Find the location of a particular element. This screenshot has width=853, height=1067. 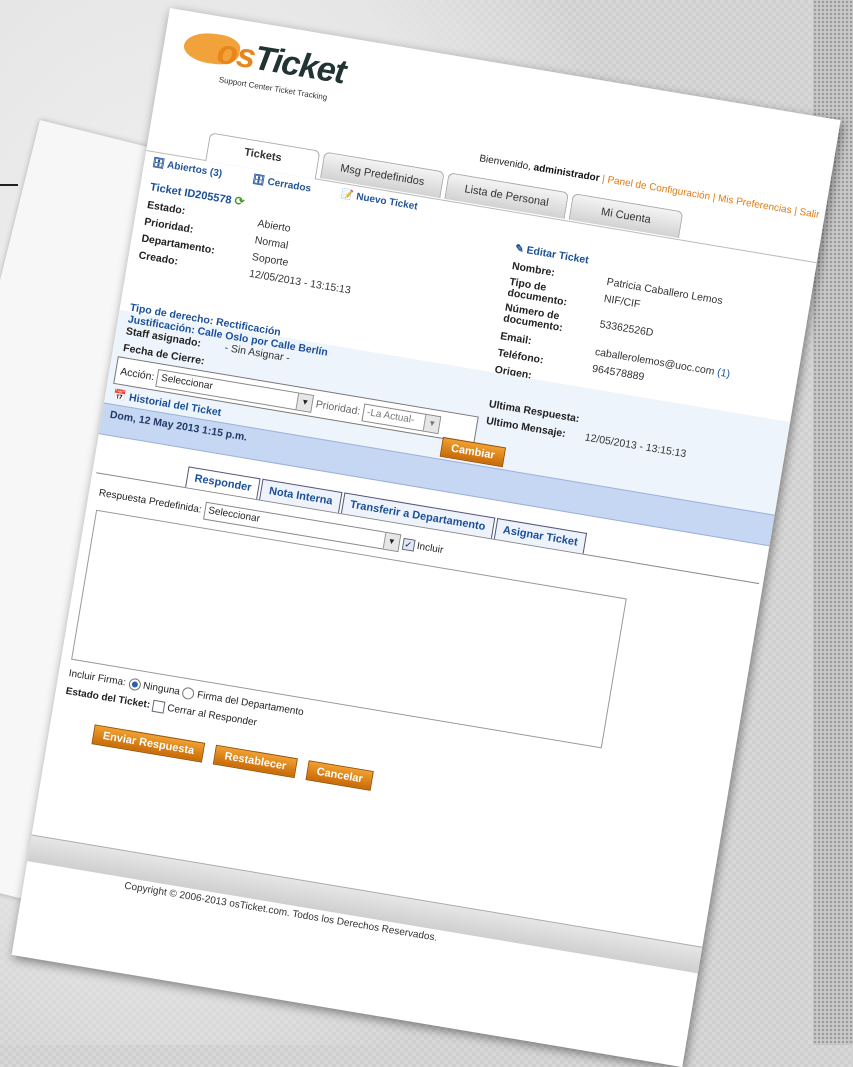

firma-label: Incluir Firma: is located at coordinates (97, 678).